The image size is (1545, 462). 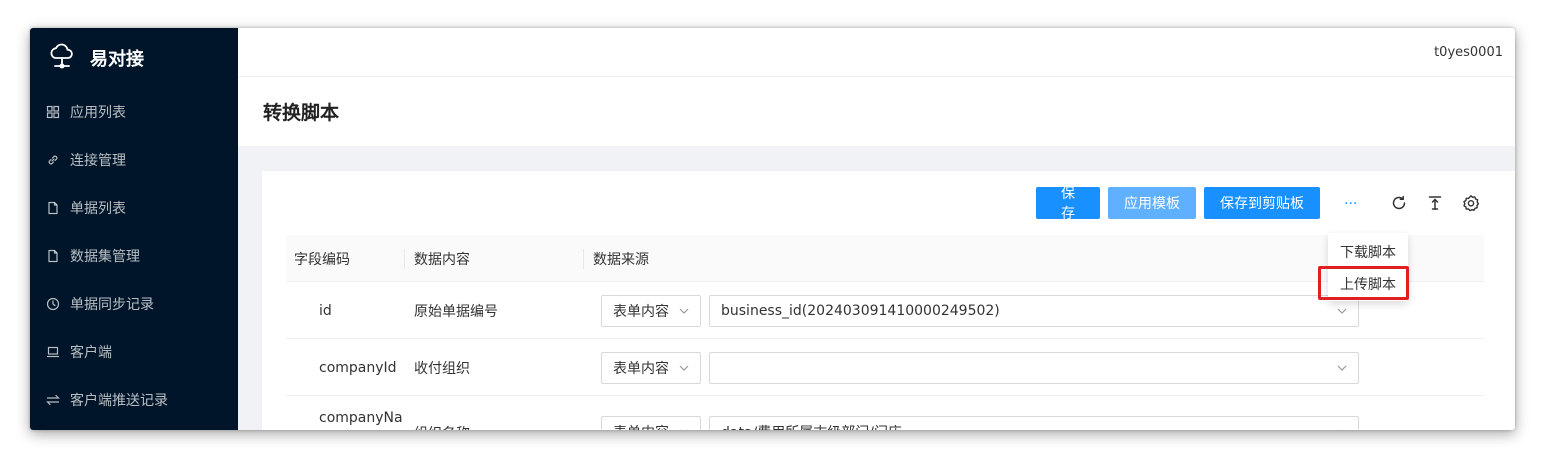 What do you see at coordinates (322, 259) in the screenshot?
I see `column-header-field-code: 字段编码` at bounding box center [322, 259].